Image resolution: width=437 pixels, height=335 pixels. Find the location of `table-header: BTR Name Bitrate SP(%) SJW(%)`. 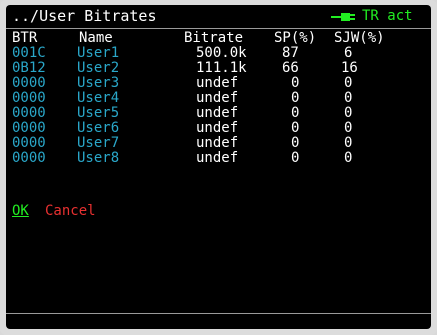

table-header: BTR Name Bitrate SP(%) SJW(%) is located at coordinates (218, 38).